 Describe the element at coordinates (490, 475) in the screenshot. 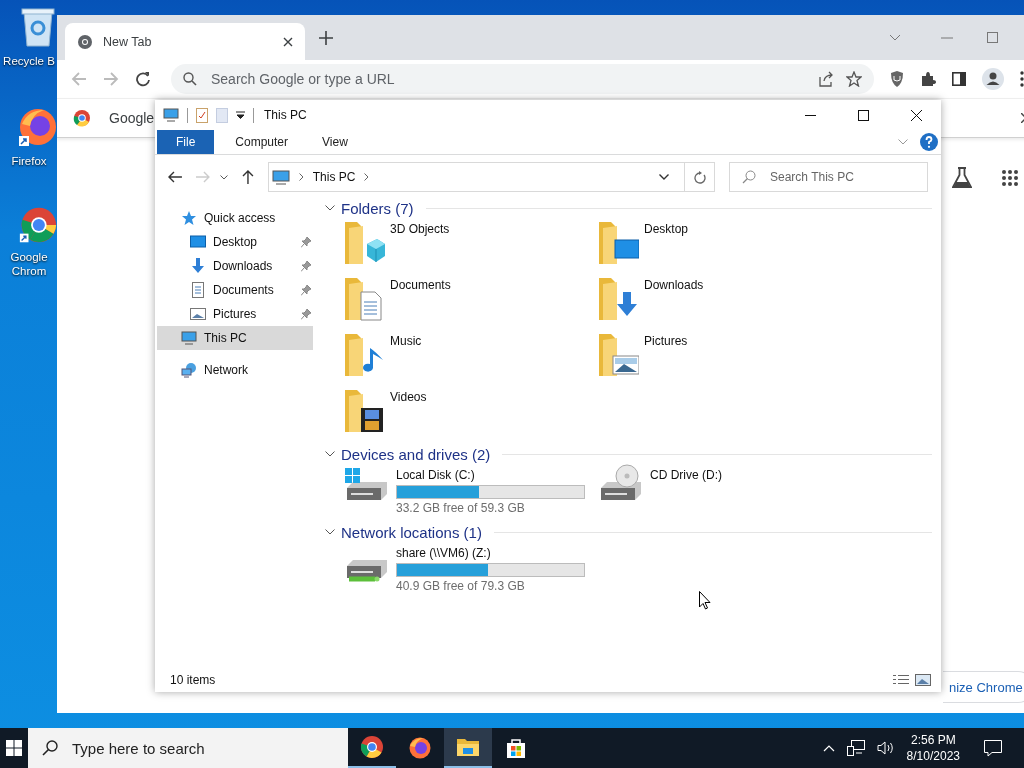

I see `item-name: Local Disk (C:)` at that location.